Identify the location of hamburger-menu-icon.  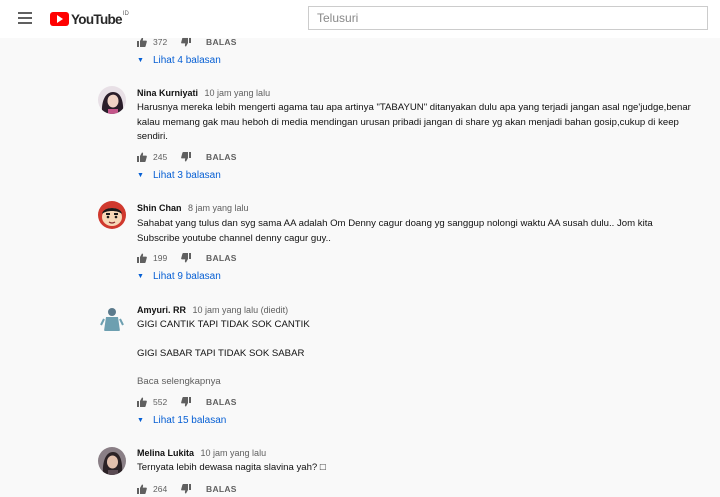
(25, 18).